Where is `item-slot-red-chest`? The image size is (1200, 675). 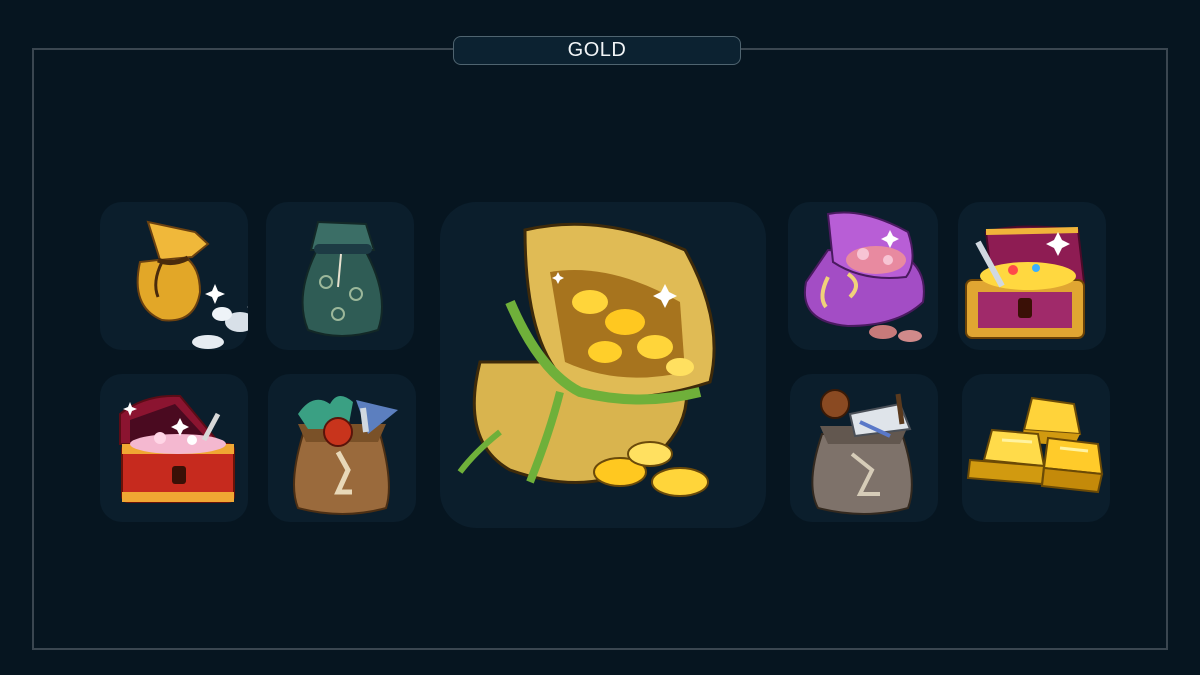 item-slot-red-chest is located at coordinates (174, 448).